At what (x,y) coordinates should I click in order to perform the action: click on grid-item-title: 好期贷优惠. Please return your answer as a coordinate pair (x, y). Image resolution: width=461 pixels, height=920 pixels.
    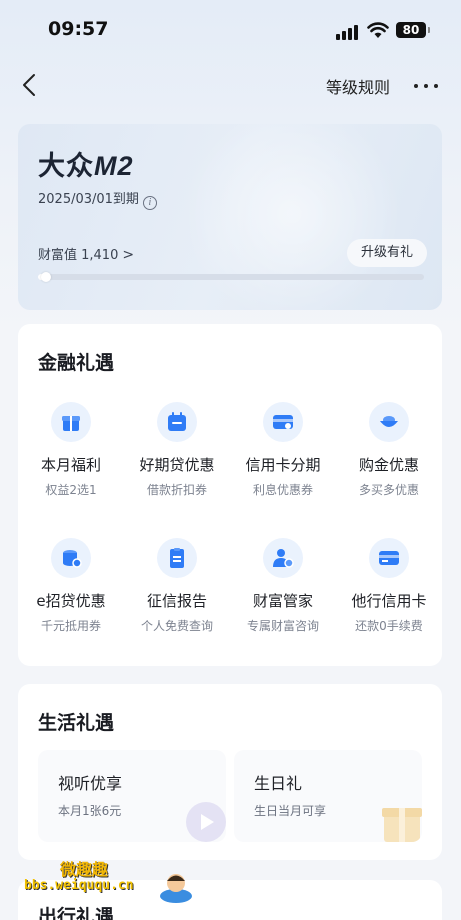
    Looking at the image, I should click on (177, 465).